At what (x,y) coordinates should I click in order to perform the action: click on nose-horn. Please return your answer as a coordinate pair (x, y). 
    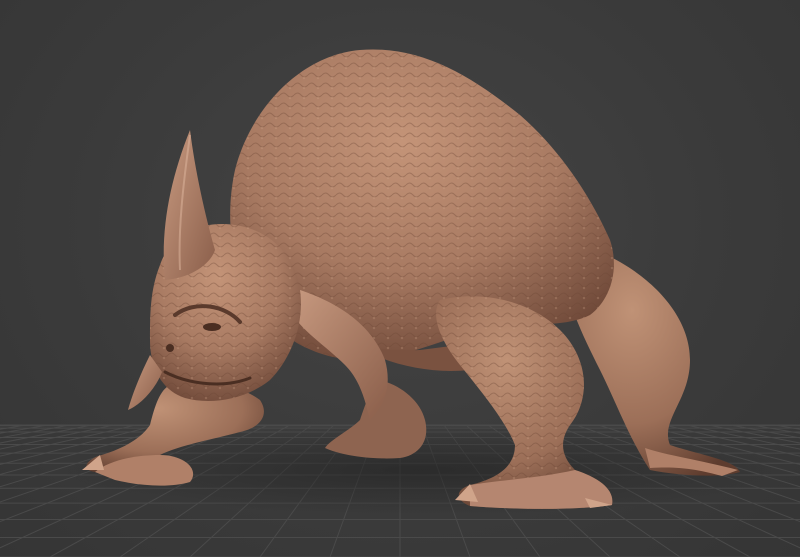
    Looking at the image, I should click on (189, 205).